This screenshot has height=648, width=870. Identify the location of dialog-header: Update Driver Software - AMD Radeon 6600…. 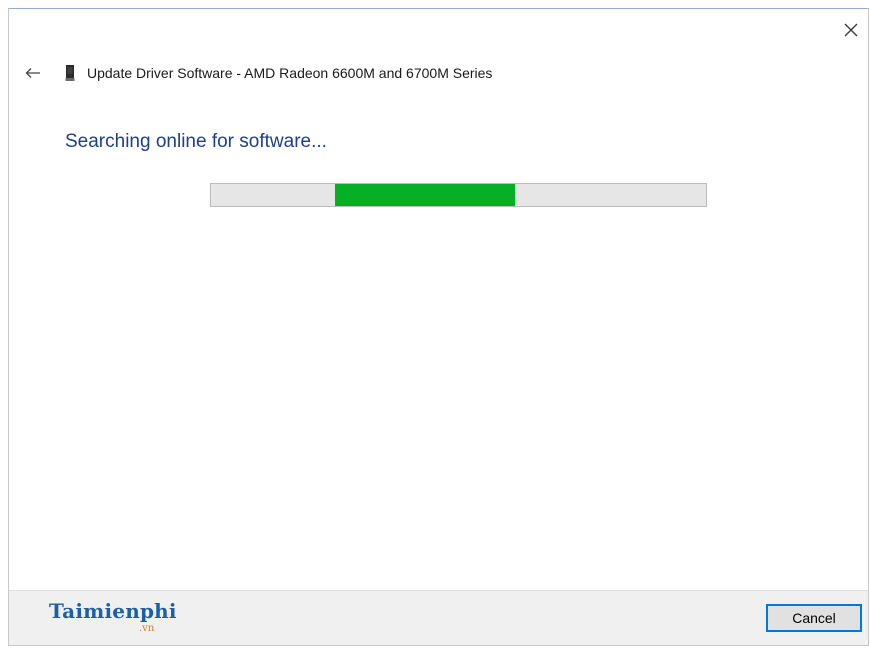
(256, 73).